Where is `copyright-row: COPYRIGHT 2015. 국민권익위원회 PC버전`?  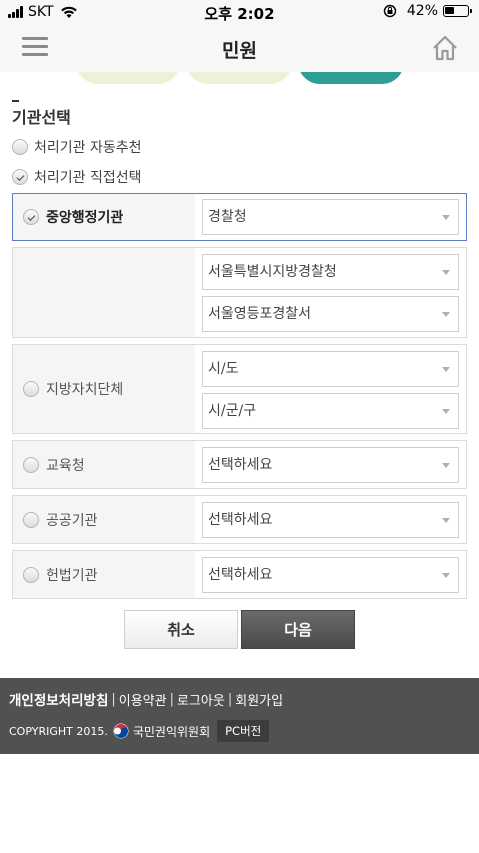
copyright-row: COPYRIGHT 2015. 국민권익위원회 PC버전 is located at coordinates (139, 731).